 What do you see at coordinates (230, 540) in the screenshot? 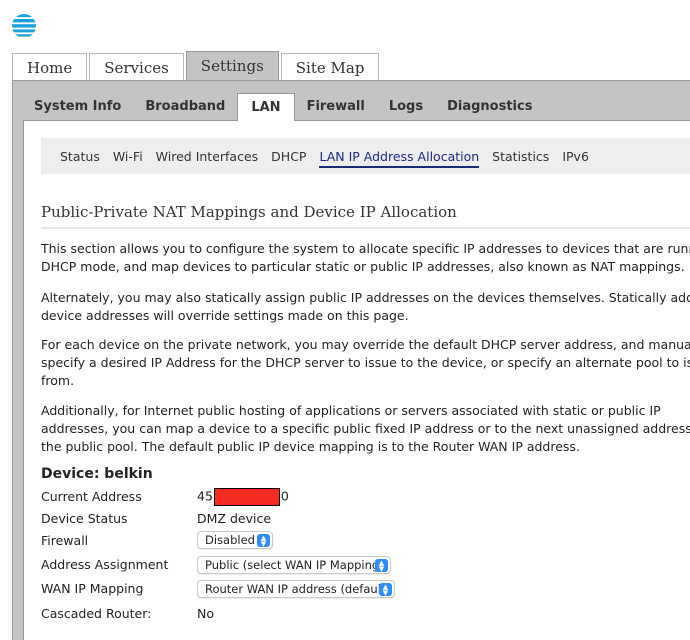
I see `firewall-select-value: Disabled` at bounding box center [230, 540].